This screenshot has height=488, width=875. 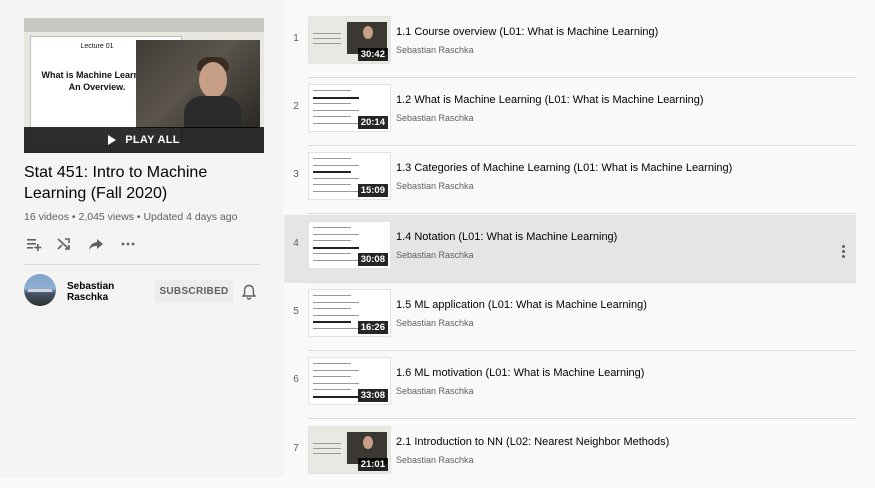 I want to click on subscribe-button: SUBSCRIBED, so click(x=194, y=291).